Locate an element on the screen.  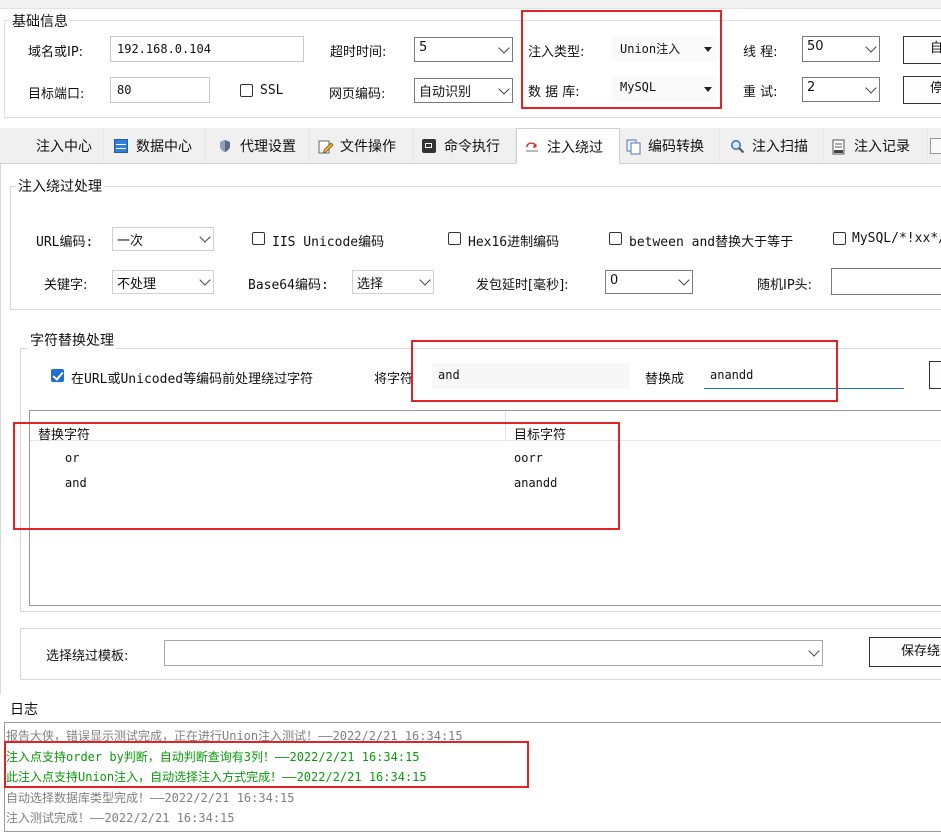
log-line: 注入测试完成！——2022/2/21 16:34:15 is located at coordinates (120, 818).